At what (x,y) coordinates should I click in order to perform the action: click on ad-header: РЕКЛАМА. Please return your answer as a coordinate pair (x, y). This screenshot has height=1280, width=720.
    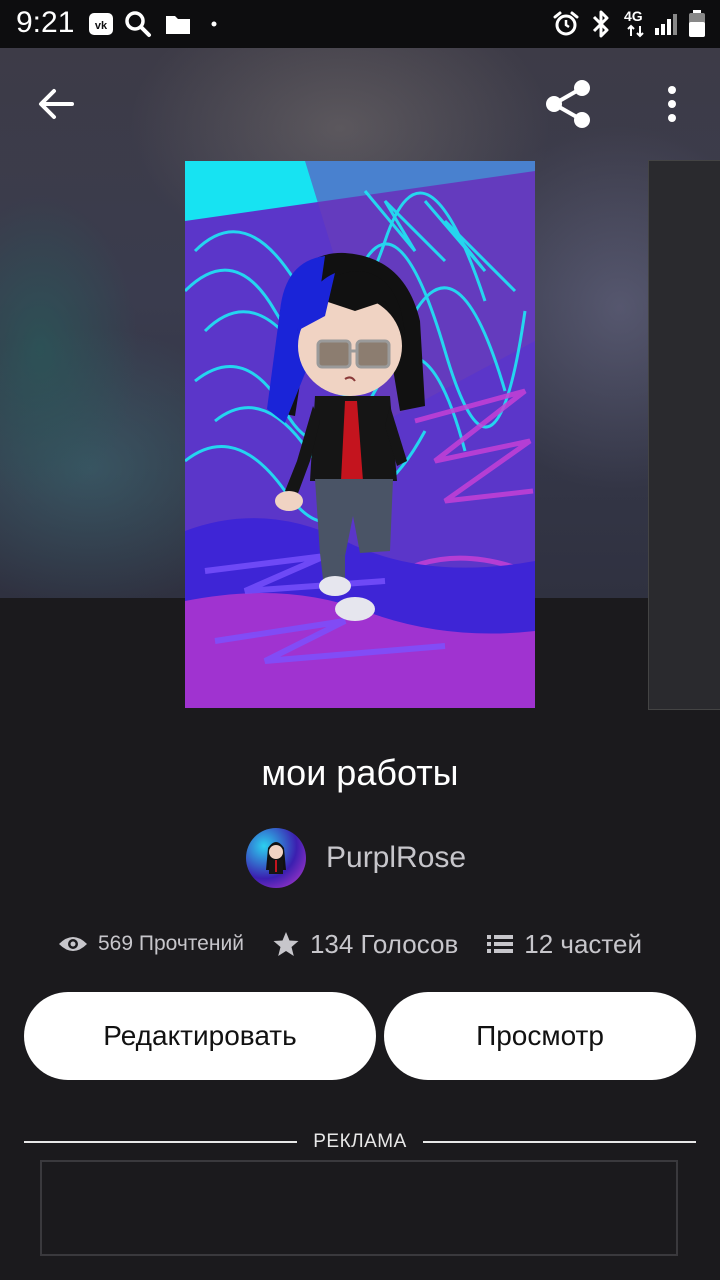
    Looking at the image, I should click on (360, 1142).